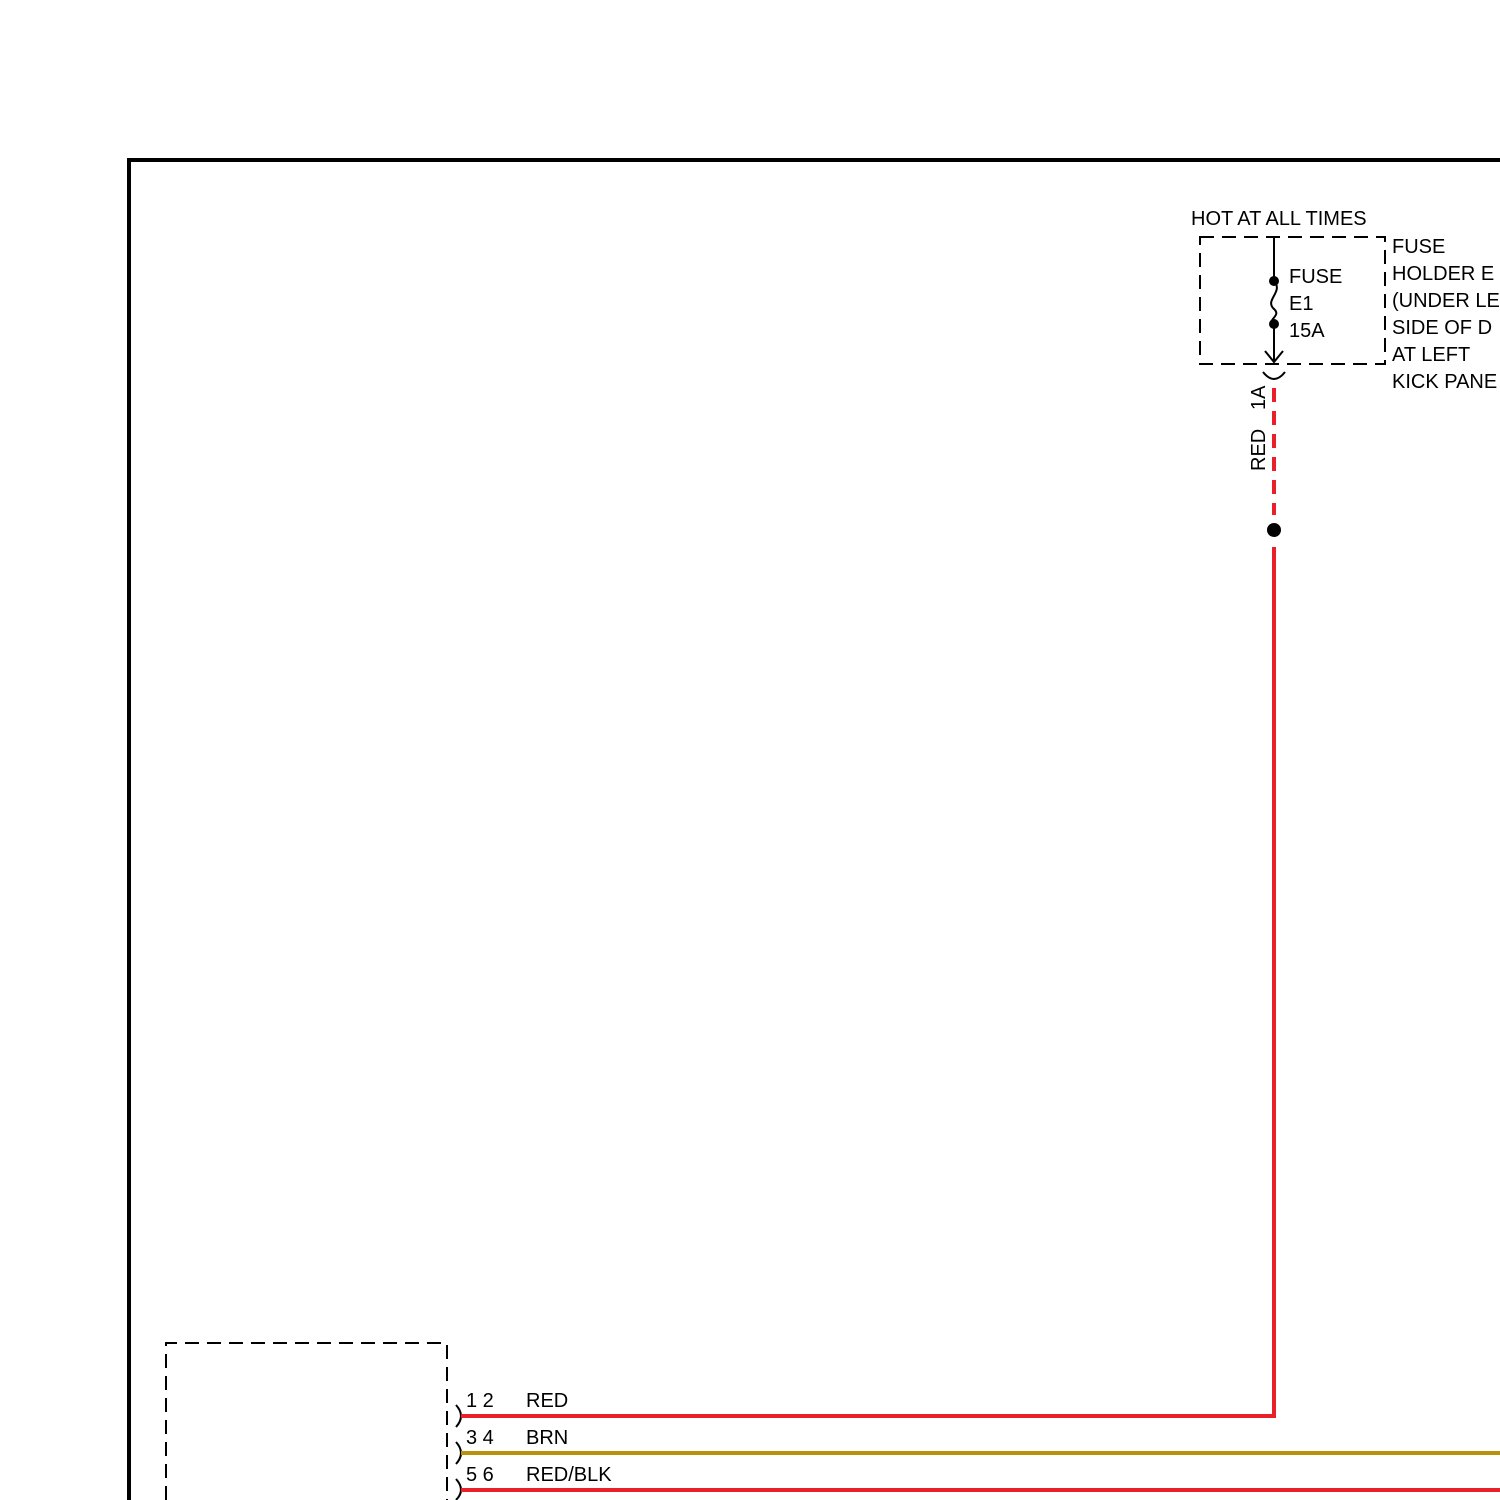 The width and height of the screenshot is (1500, 1500). I want to click on wire-terminal-label: 1A, so click(1259, 397).